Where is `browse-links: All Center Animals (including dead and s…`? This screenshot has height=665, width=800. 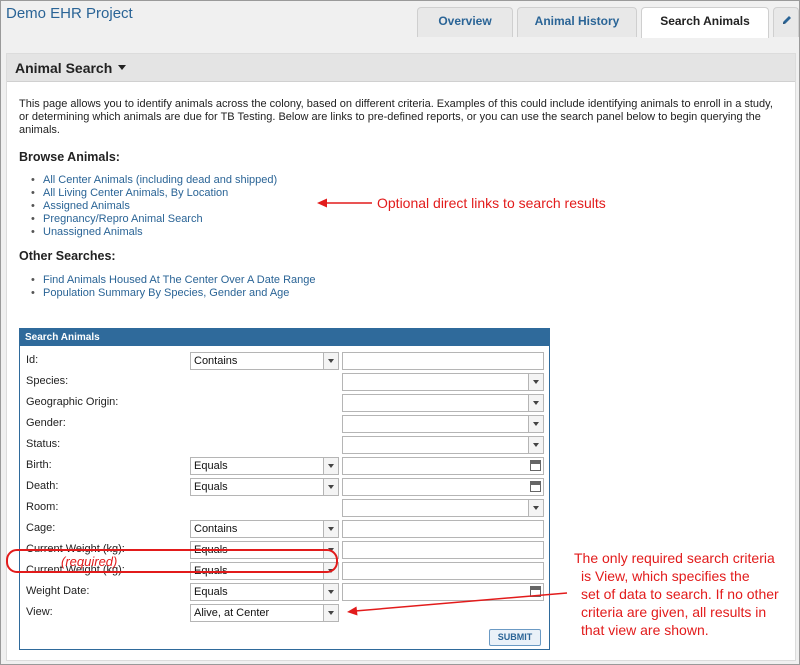 browse-links: All Center Animals (including dead and s… is located at coordinates (154, 206).